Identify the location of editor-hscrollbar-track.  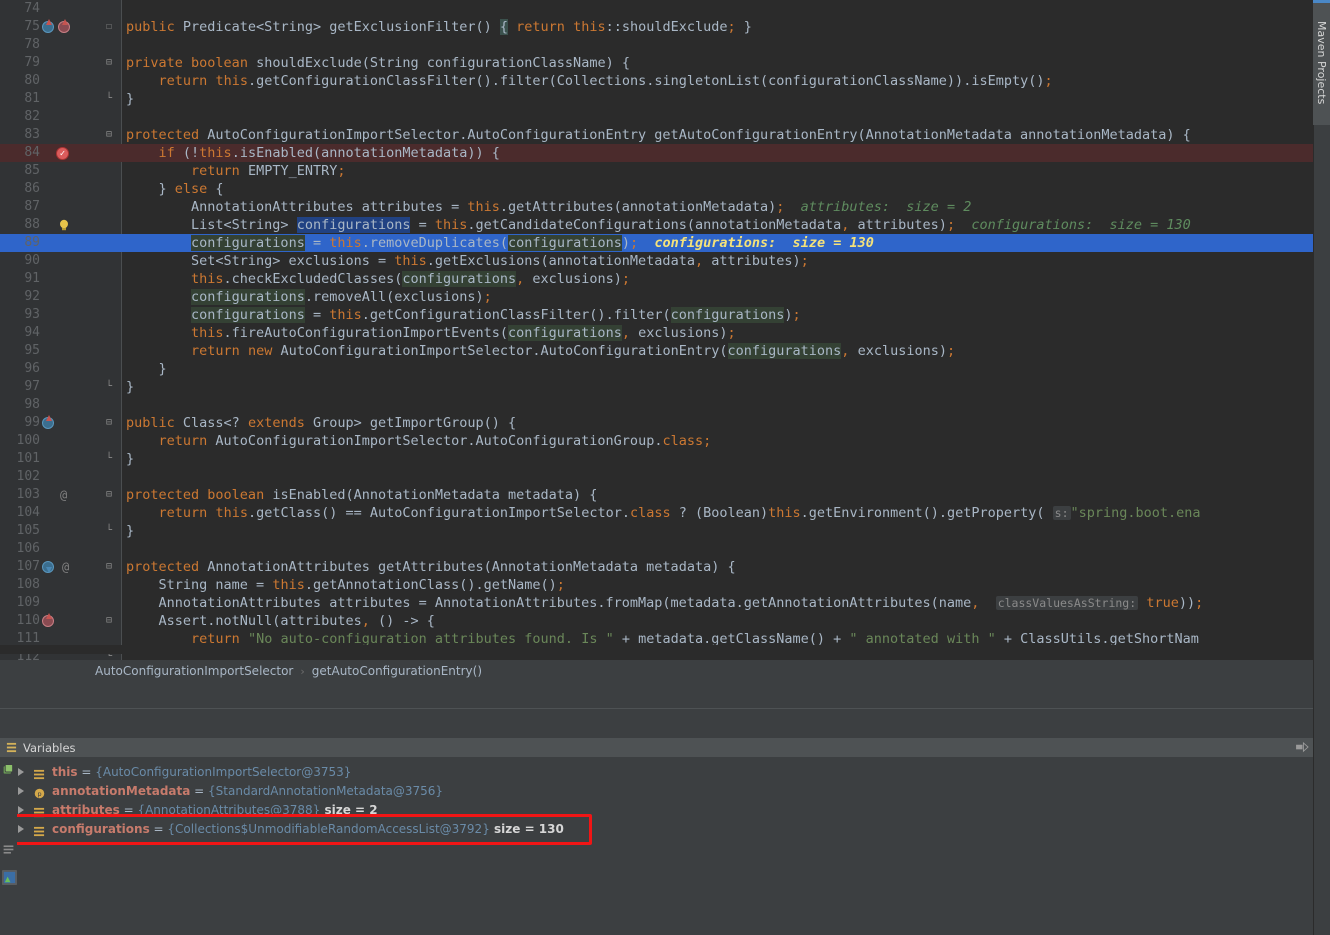
(656, 649).